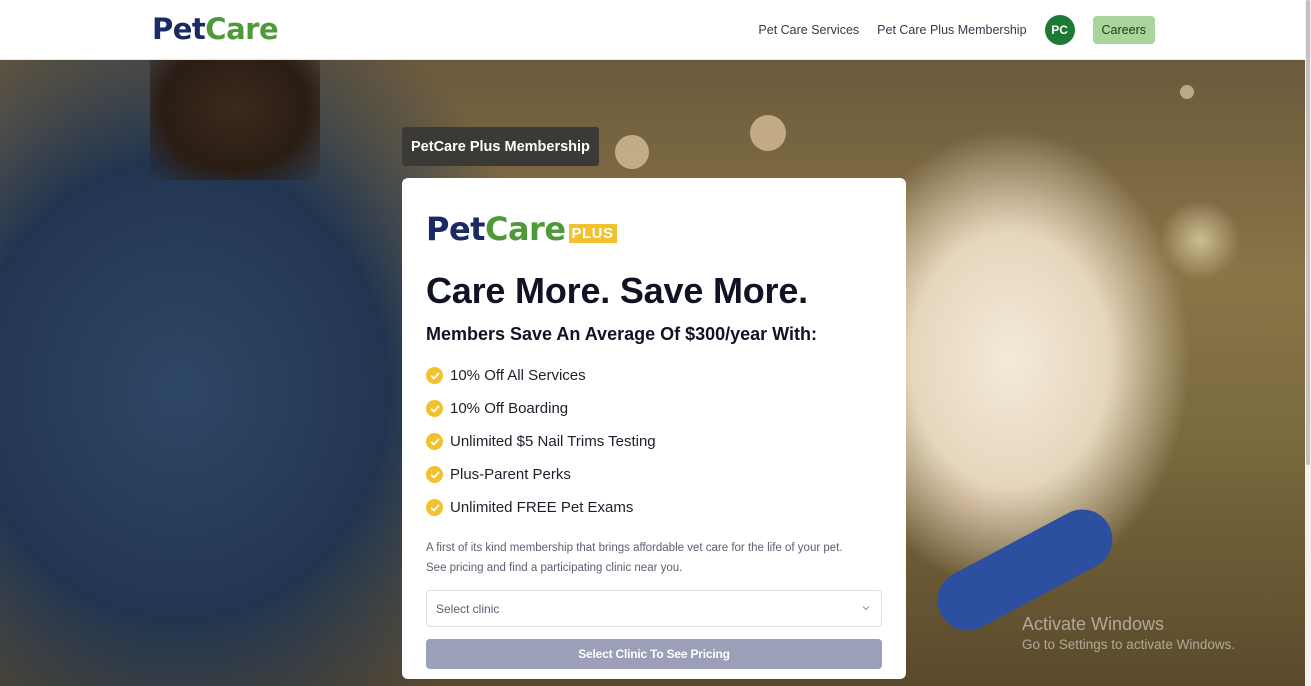 The width and height of the screenshot is (1311, 686). Describe the element at coordinates (235, 120) in the screenshot. I see `man-beard` at that location.